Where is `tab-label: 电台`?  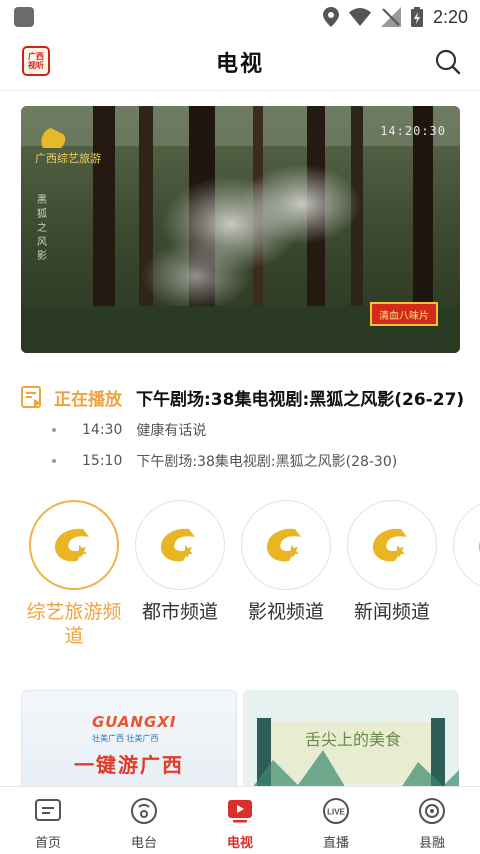
tab-label: 电台 is located at coordinates (143, 843).